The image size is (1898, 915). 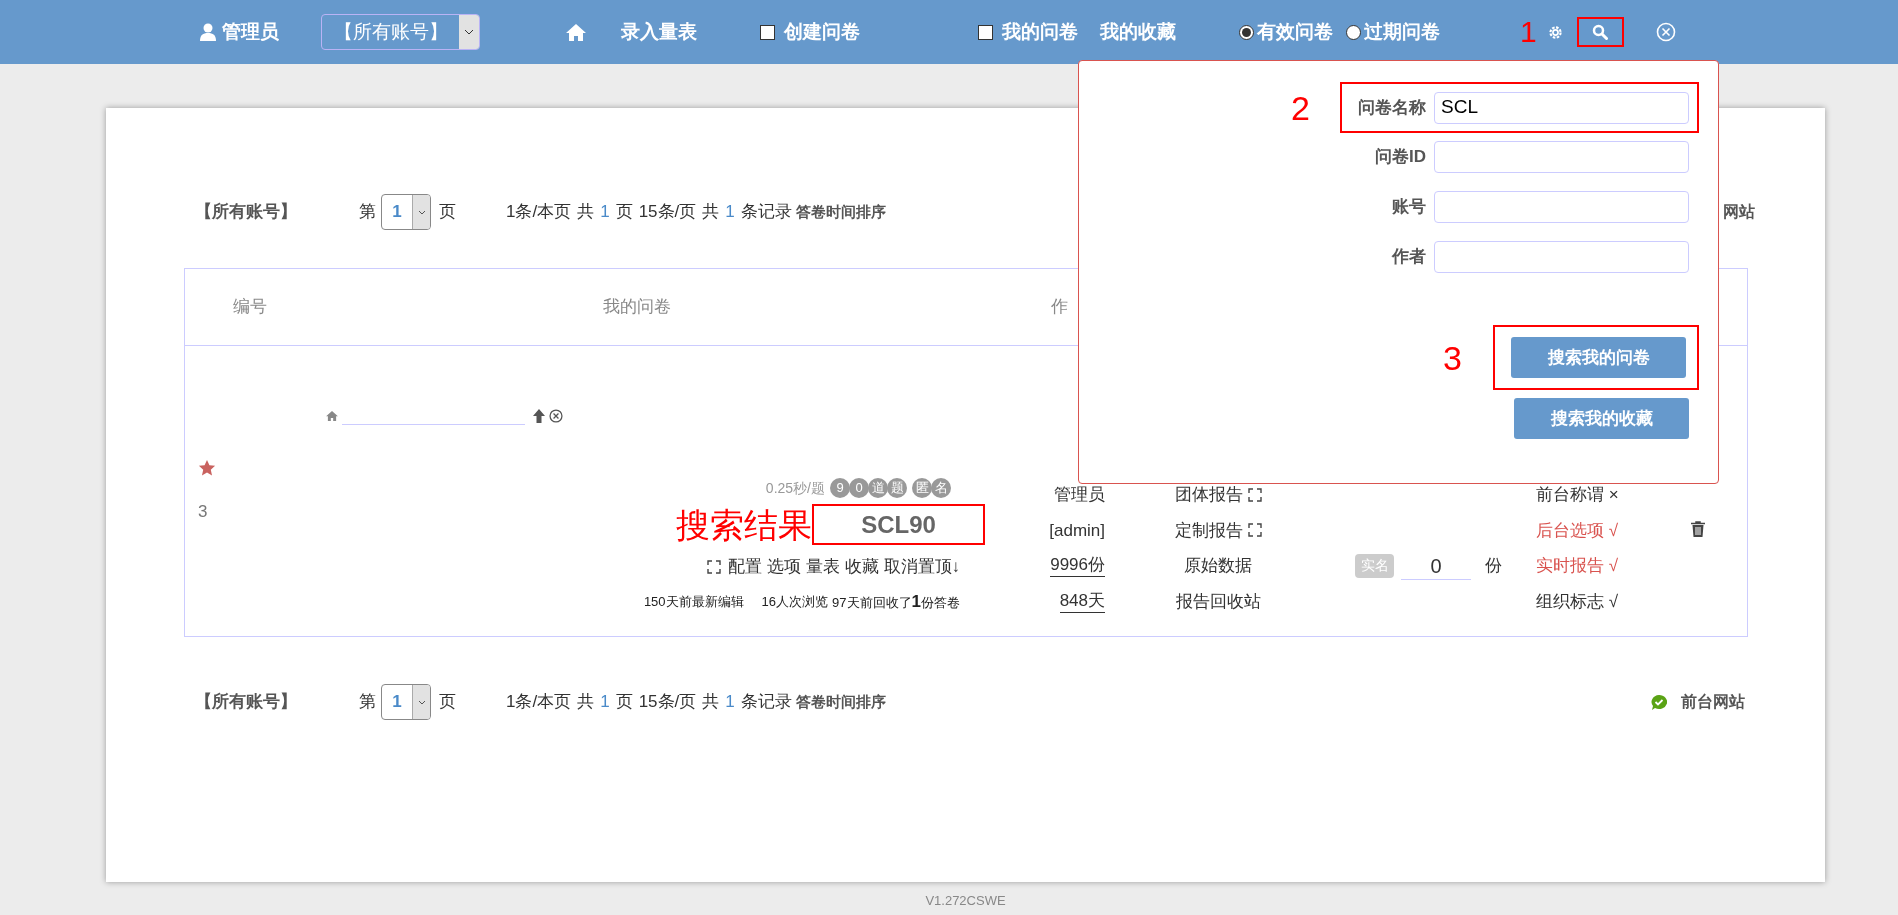 I want to click on annotation-label: 搜索结果, so click(x=744, y=524).